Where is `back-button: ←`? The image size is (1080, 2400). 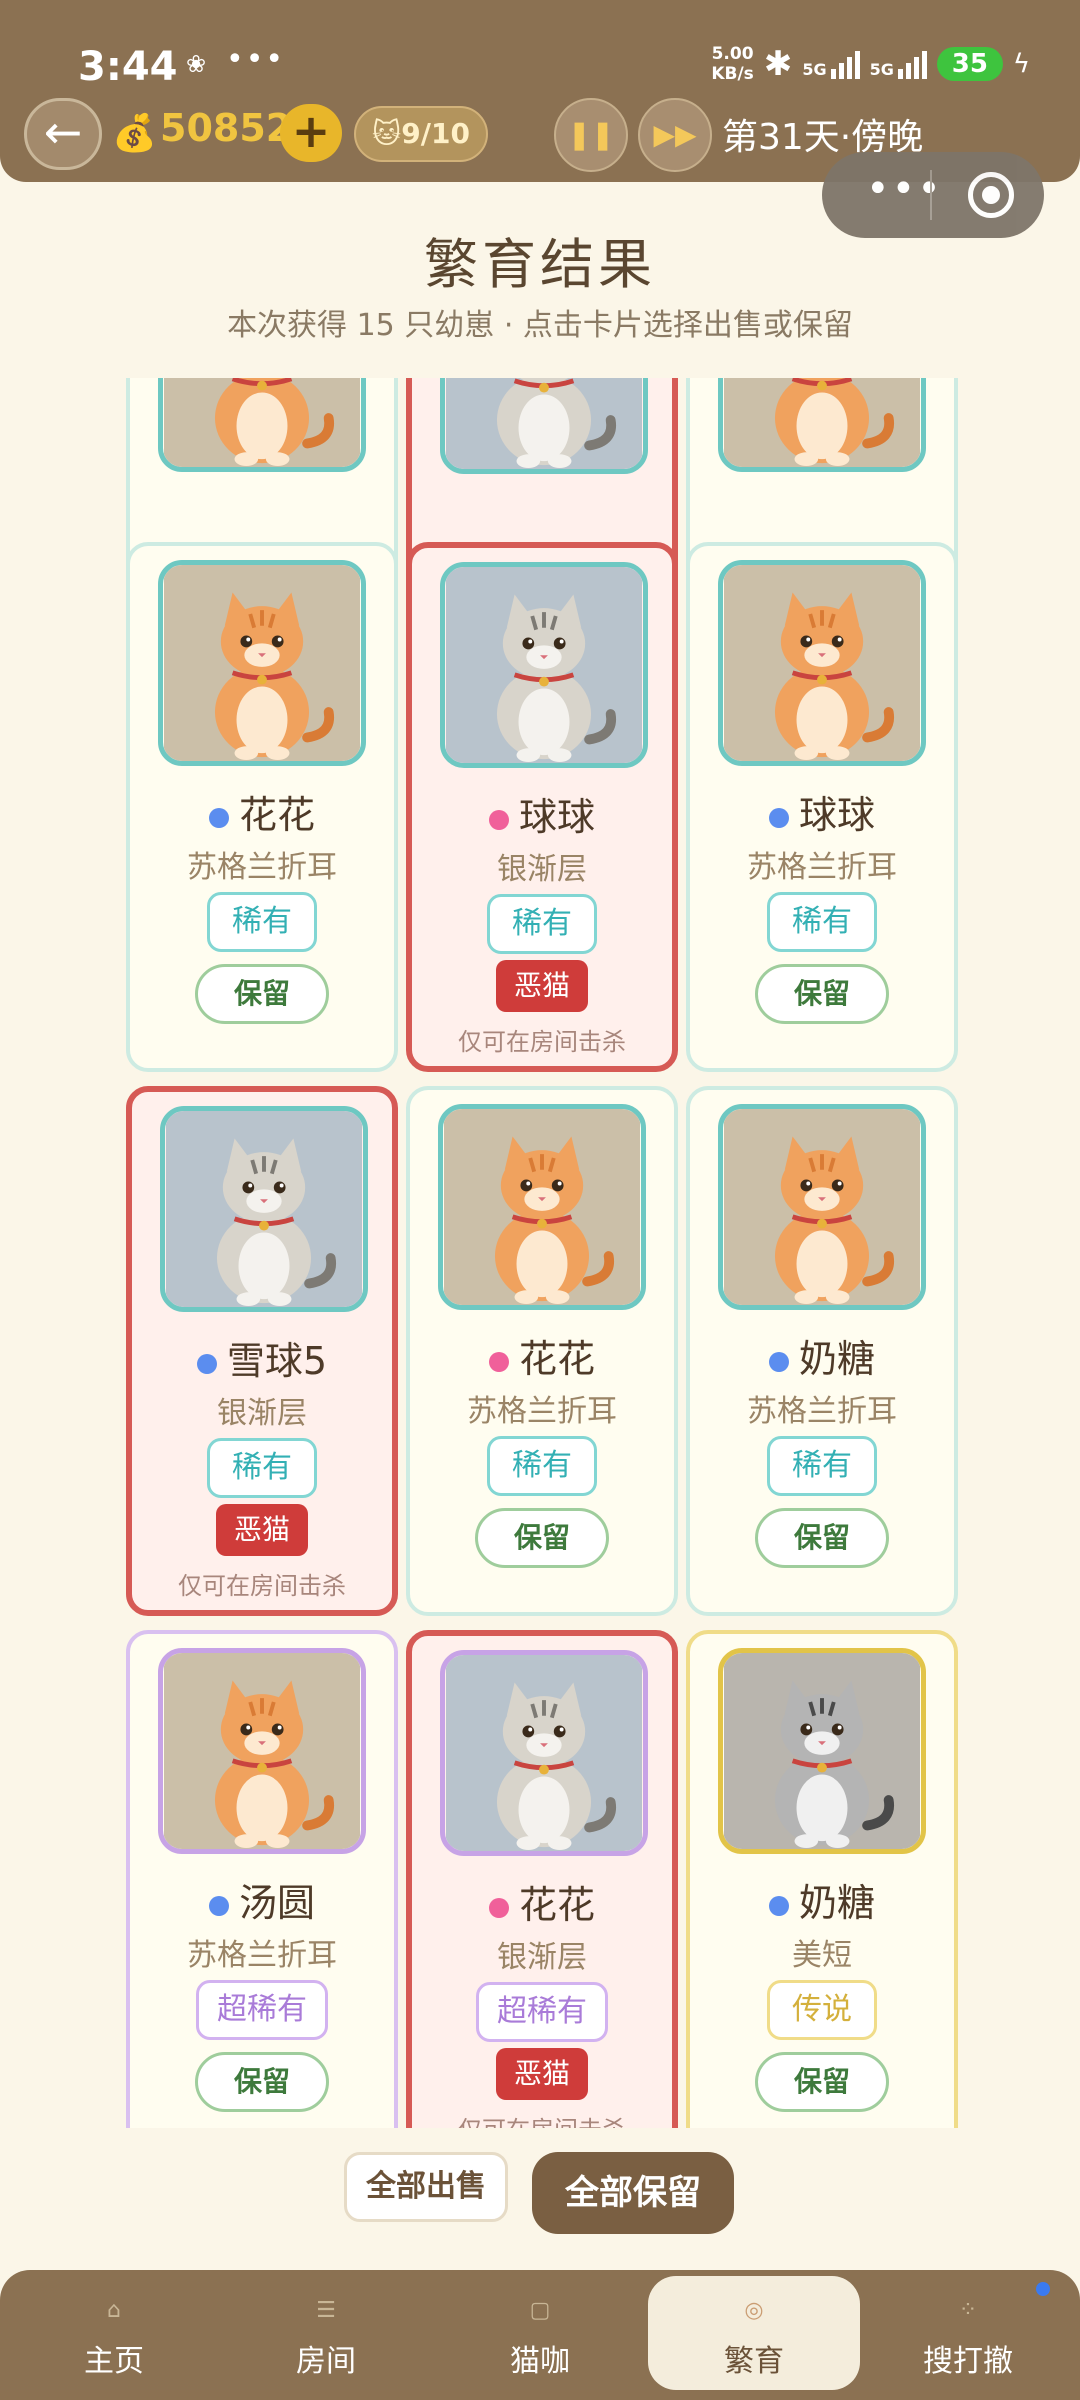
back-button: ← is located at coordinates (63, 134).